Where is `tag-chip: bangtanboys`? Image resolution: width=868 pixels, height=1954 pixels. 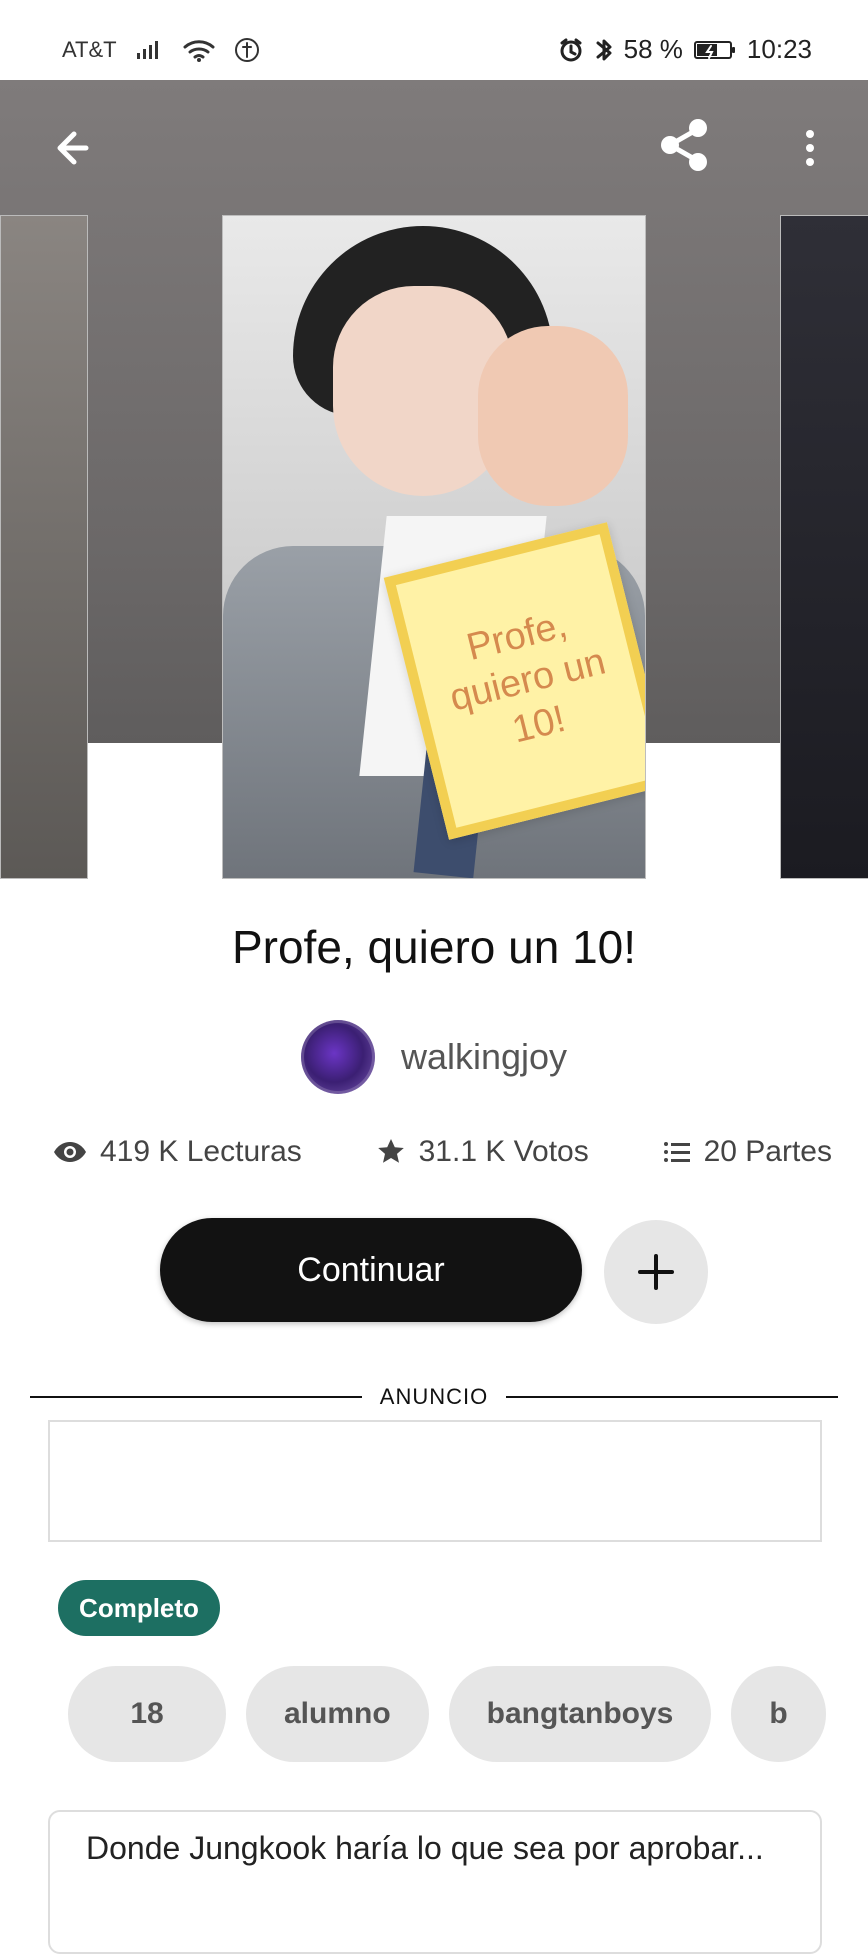
tag-chip: bangtanboys is located at coordinates (580, 1714).